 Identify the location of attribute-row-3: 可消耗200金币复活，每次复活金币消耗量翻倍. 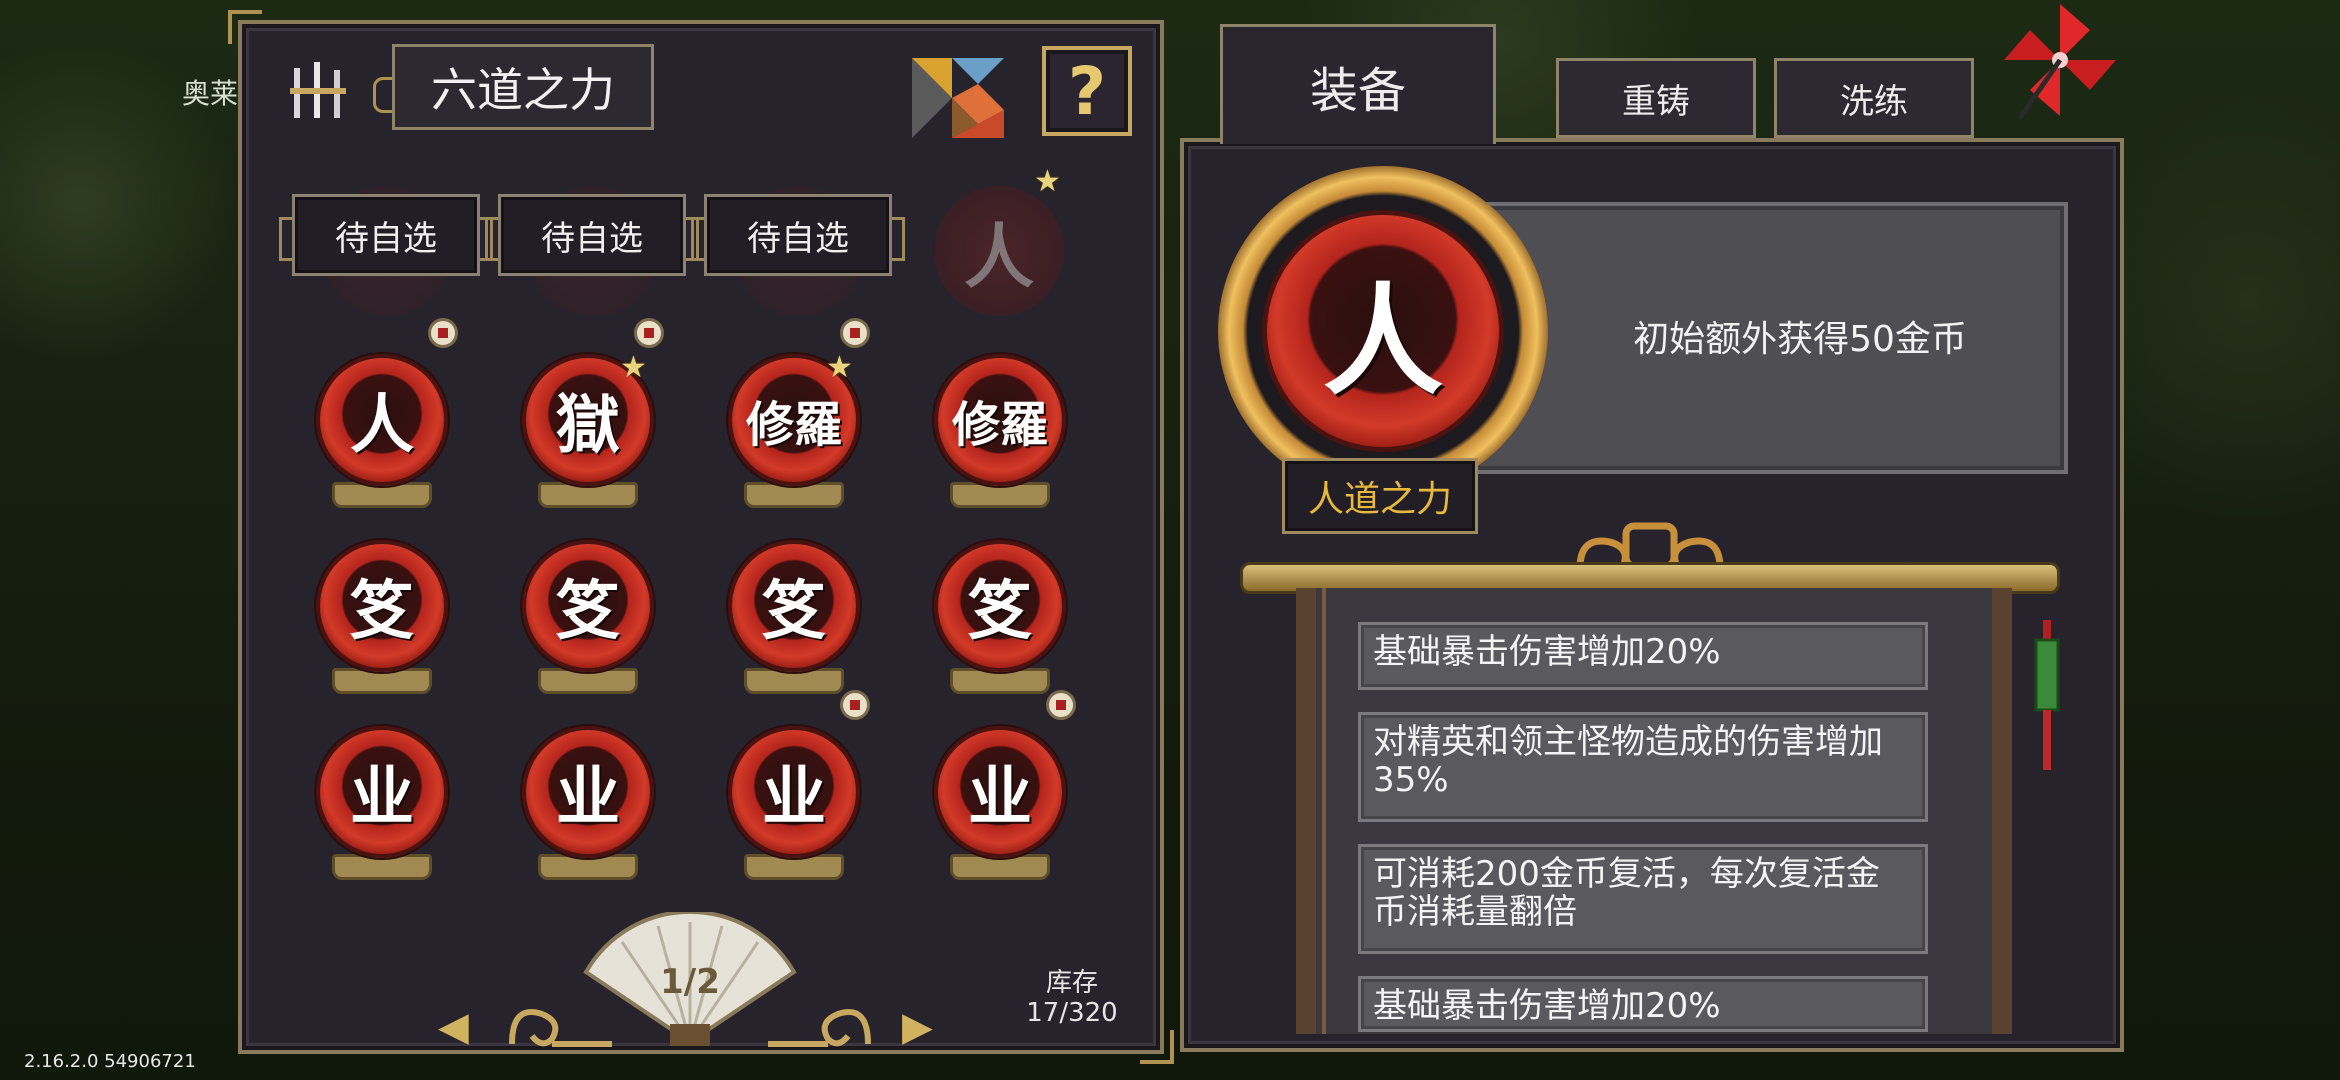
(1643, 899).